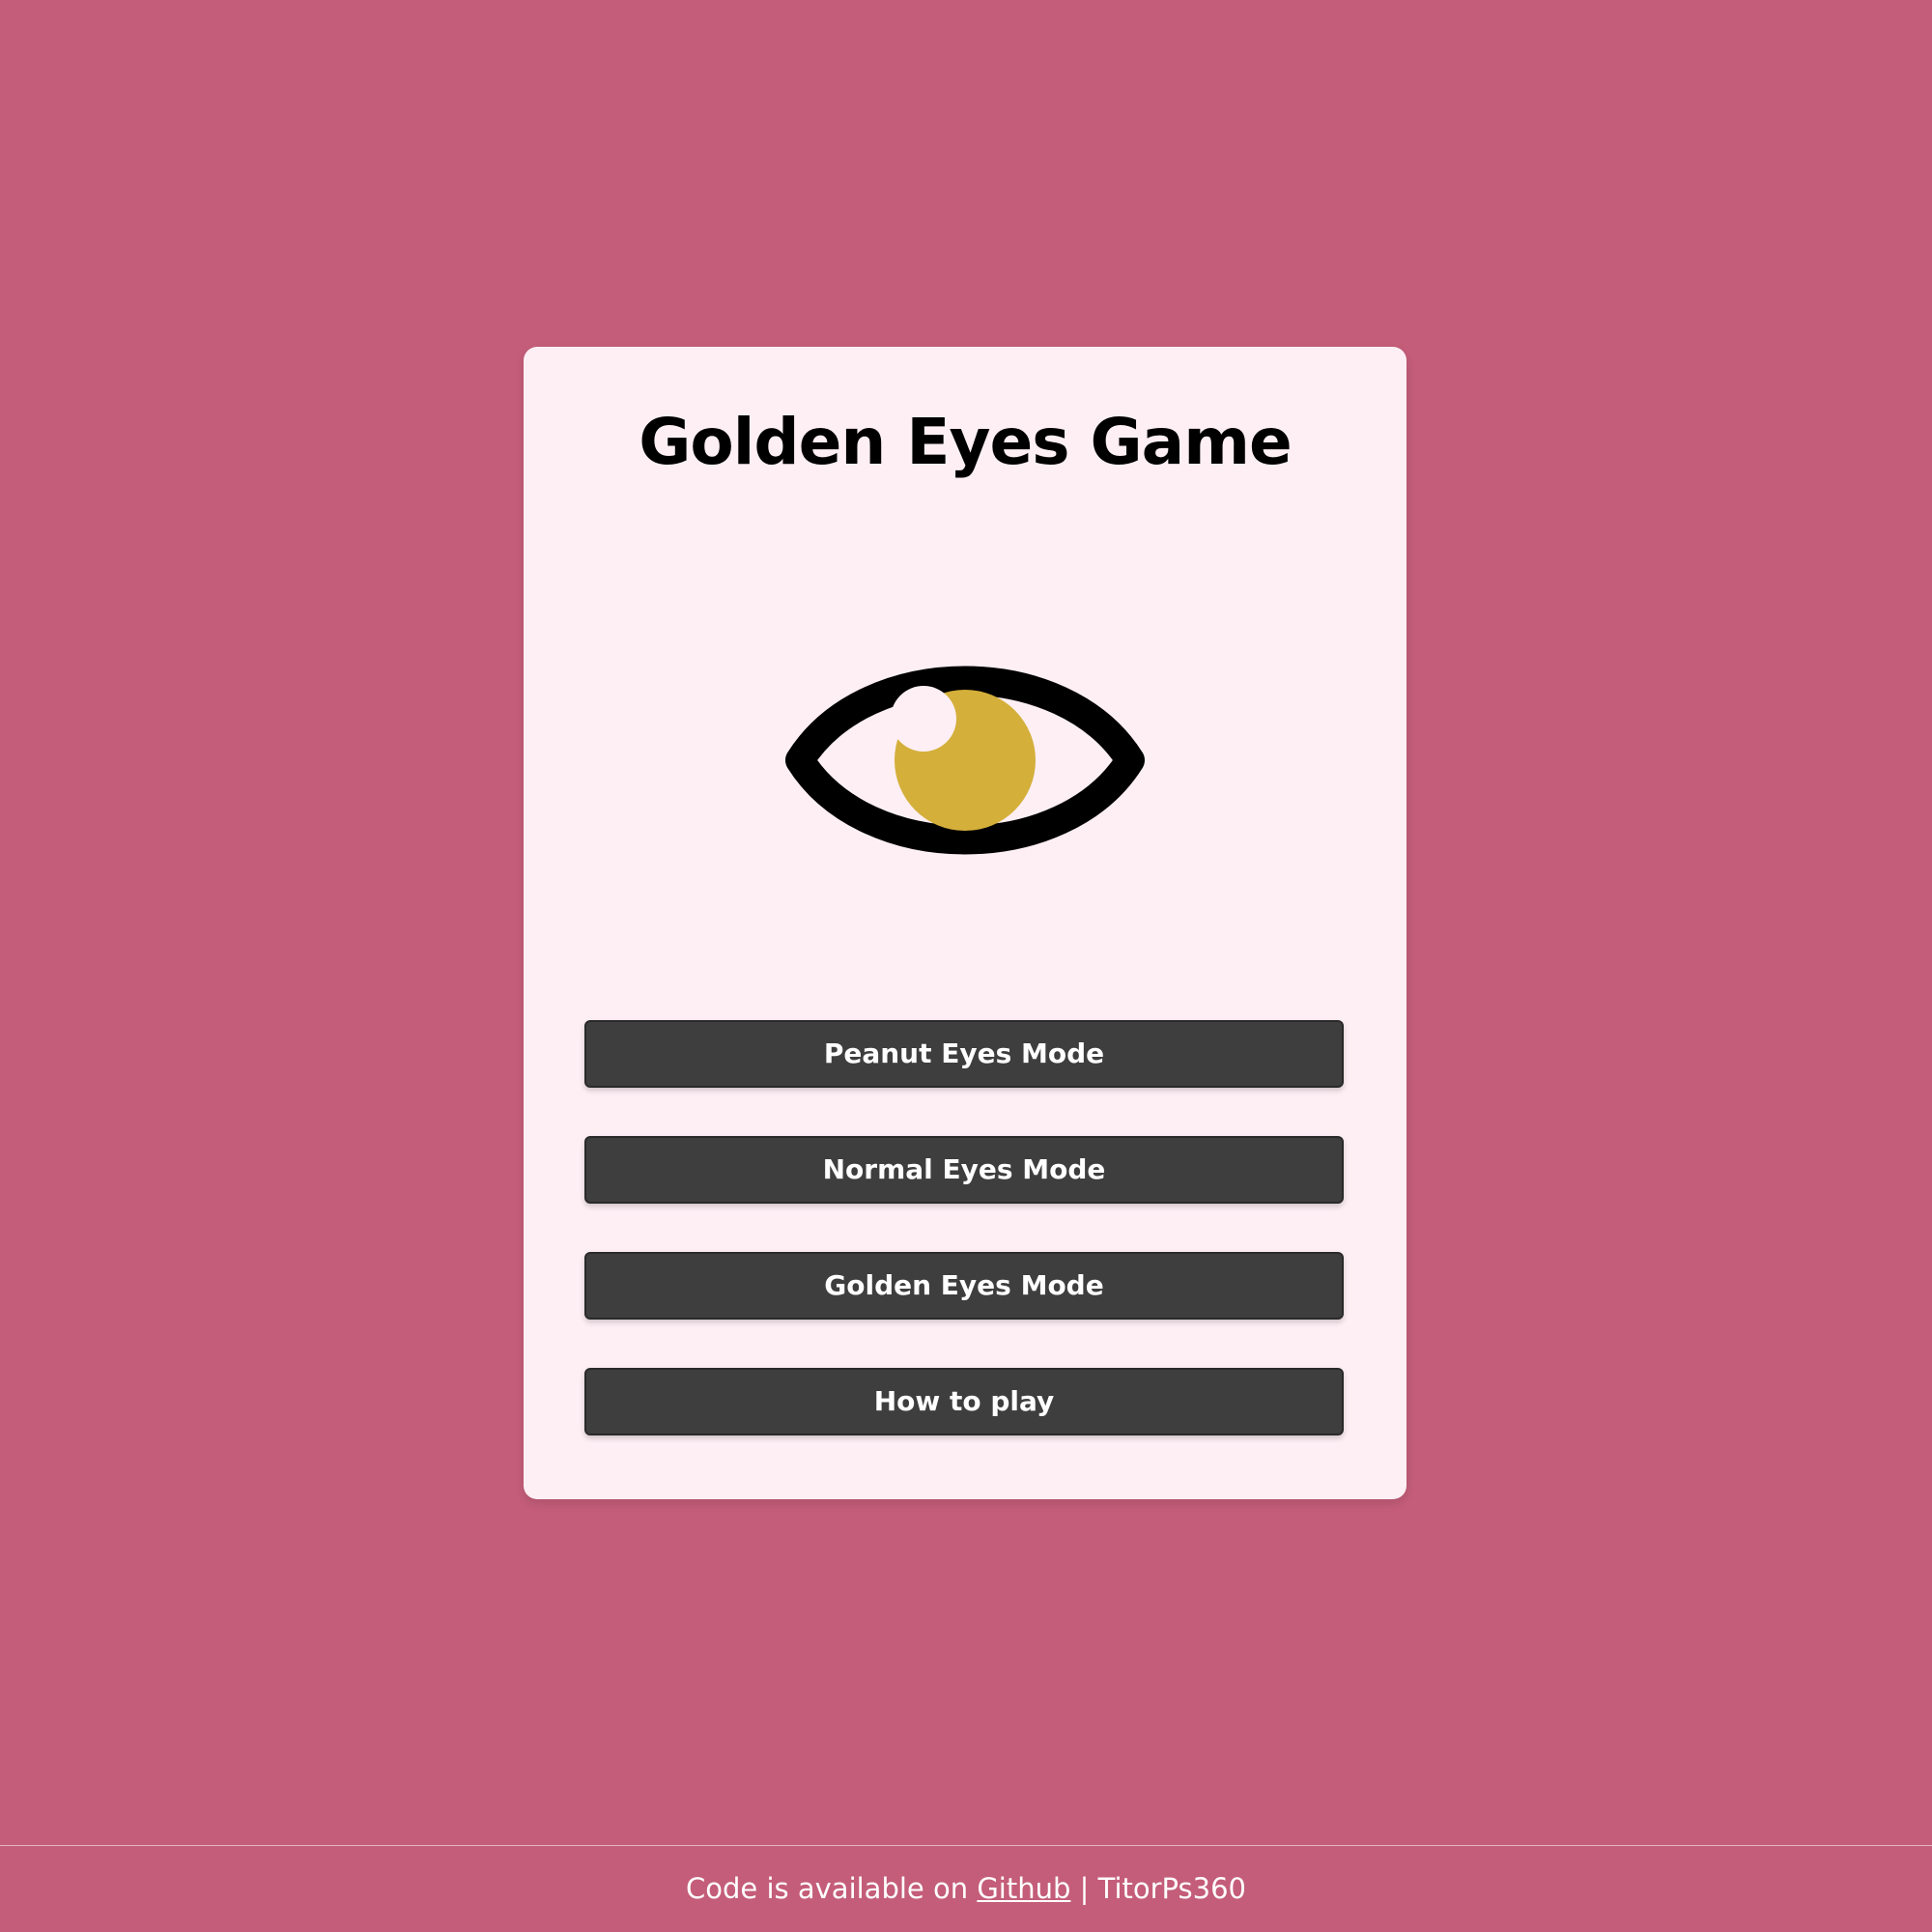 The height and width of the screenshot is (1932, 1932). Describe the element at coordinates (965, 760) in the screenshot. I see `eye-icon` at that location.